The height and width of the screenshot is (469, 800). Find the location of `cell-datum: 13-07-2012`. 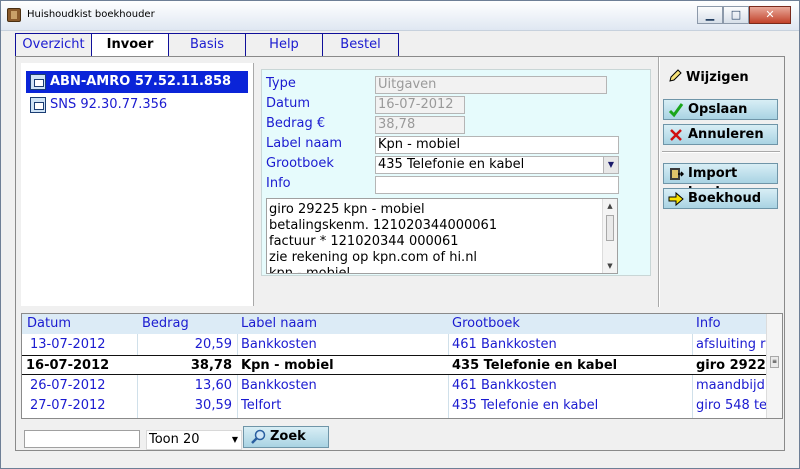

cell-datum: 13-07-2012 is located at coordinates (68, 344).